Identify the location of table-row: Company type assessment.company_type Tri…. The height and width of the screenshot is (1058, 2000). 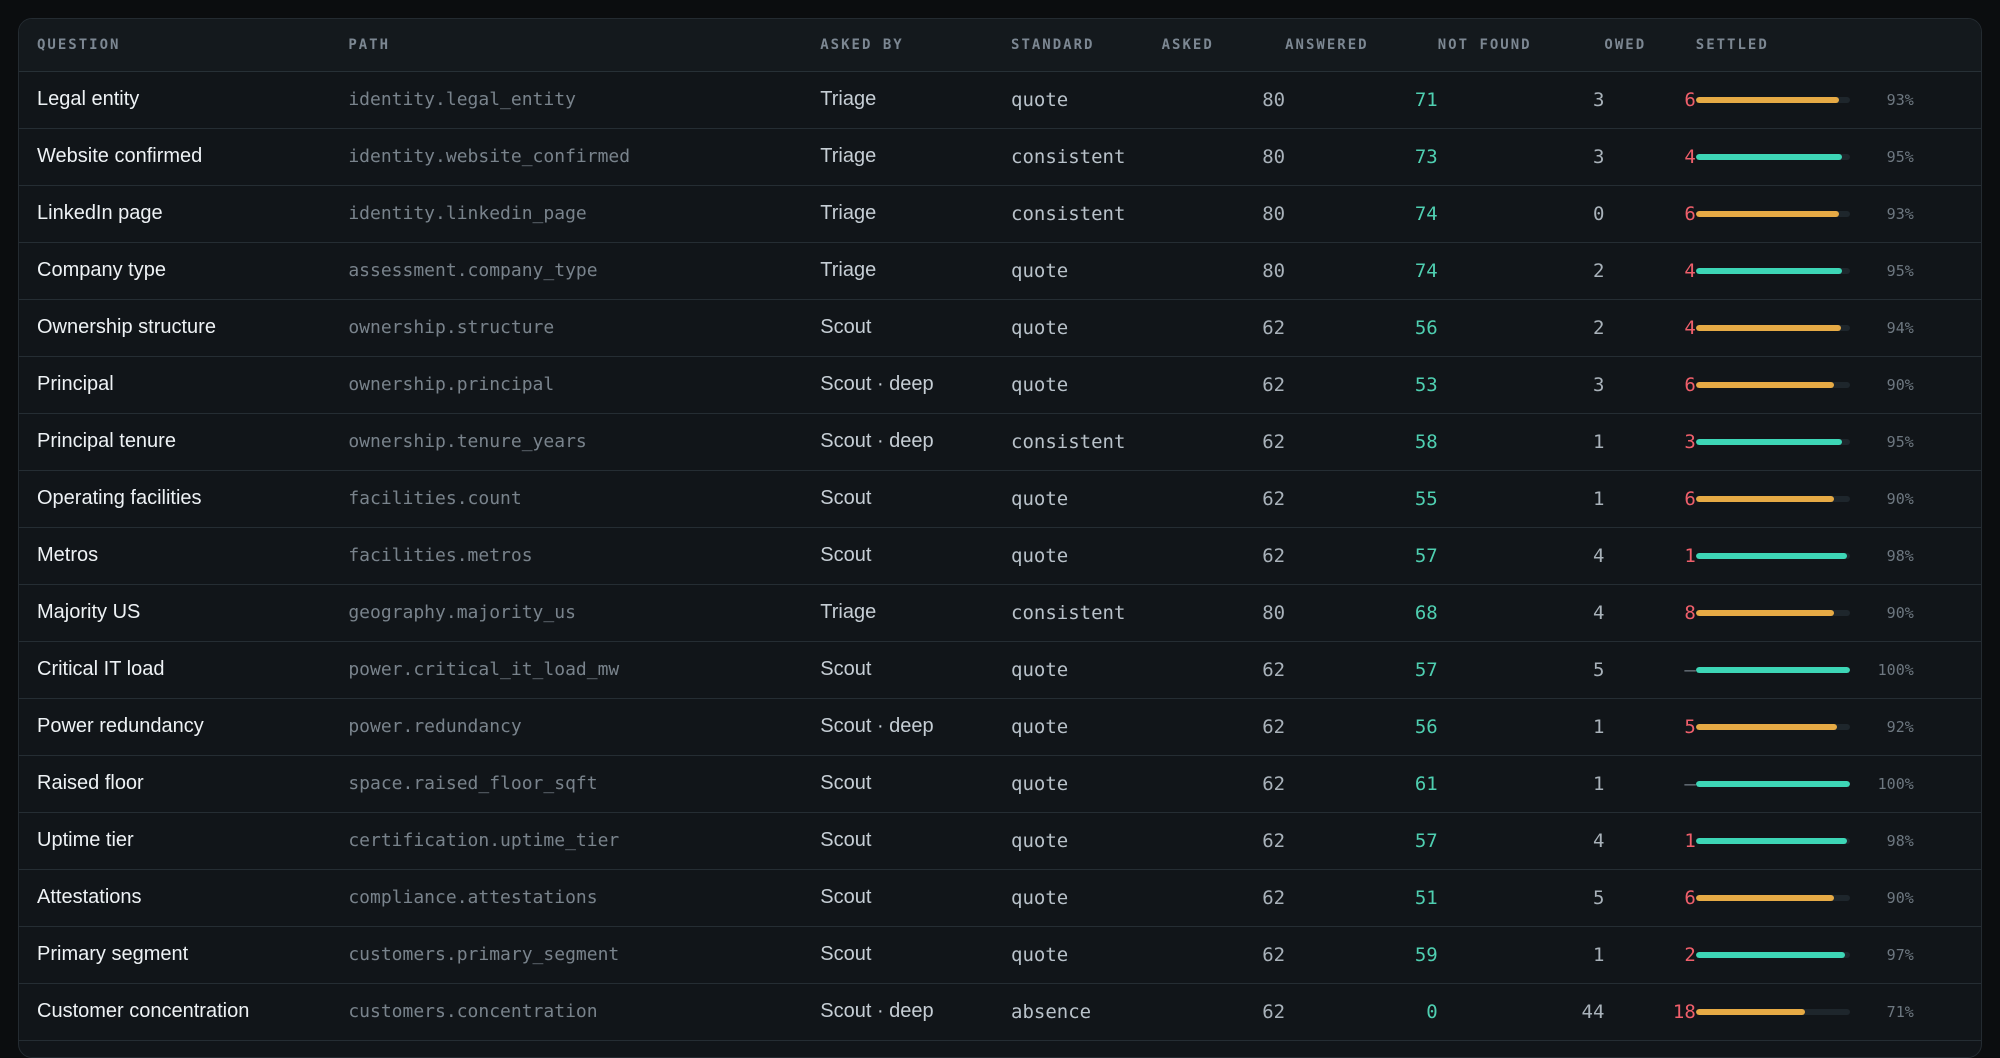
(1000, 270).